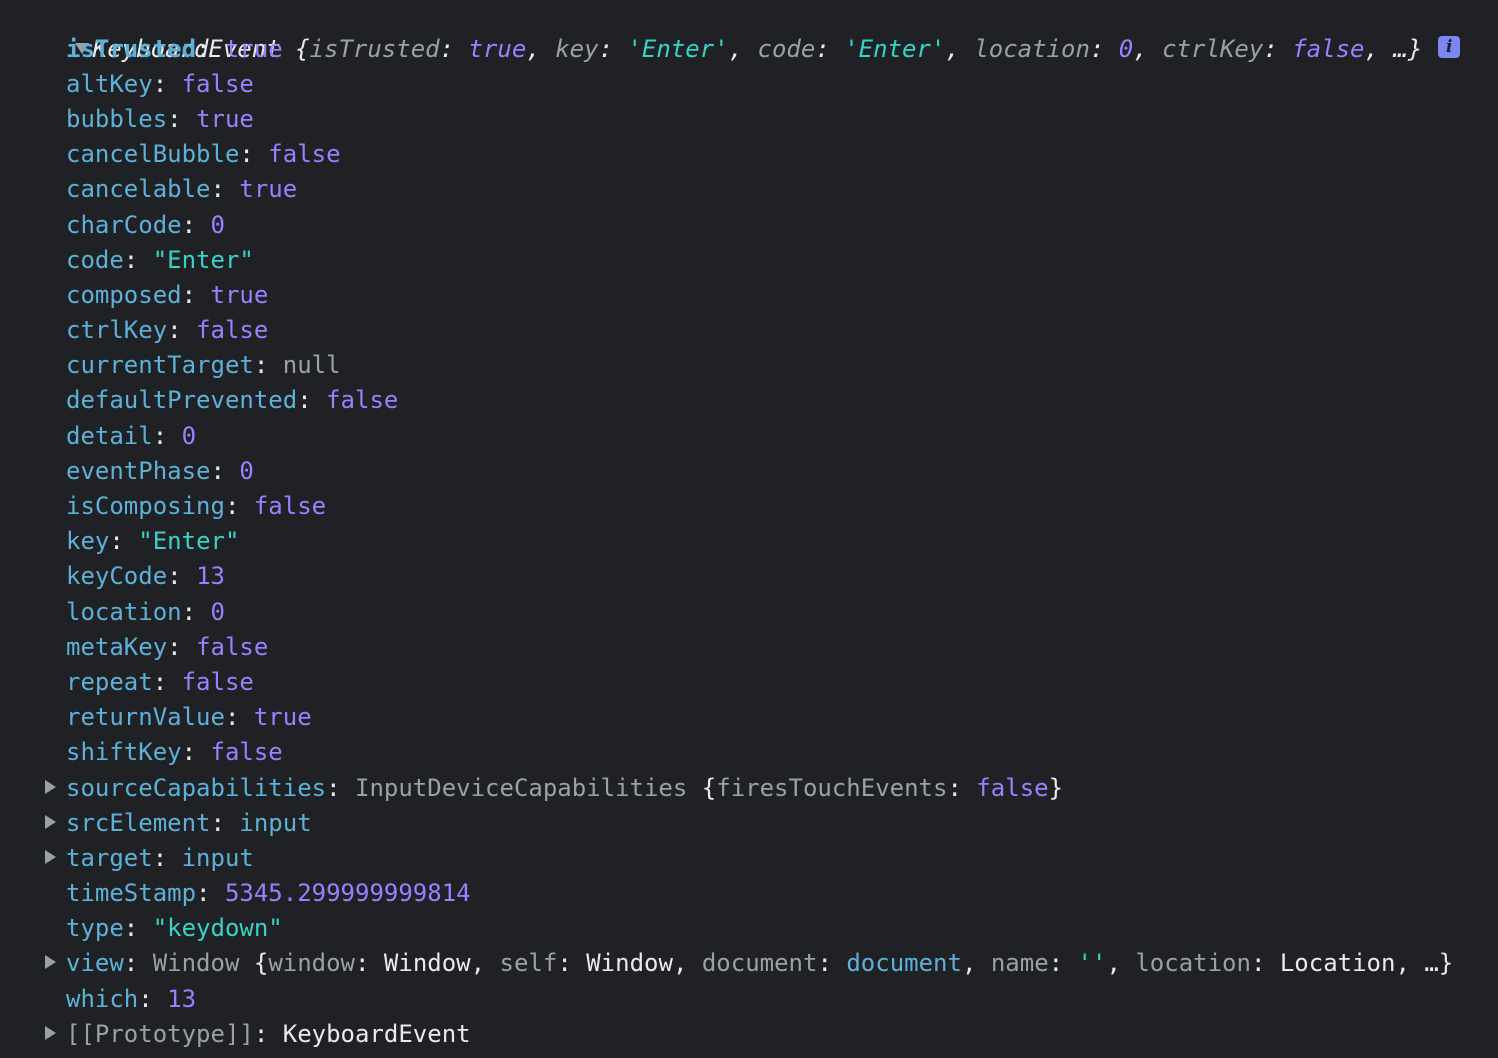 The image size is (1498, 1058). What do you see at coordinates (217, 928) in the screenshot?
I see `prop-value: "keydown"` at bounding box center [217, 928].